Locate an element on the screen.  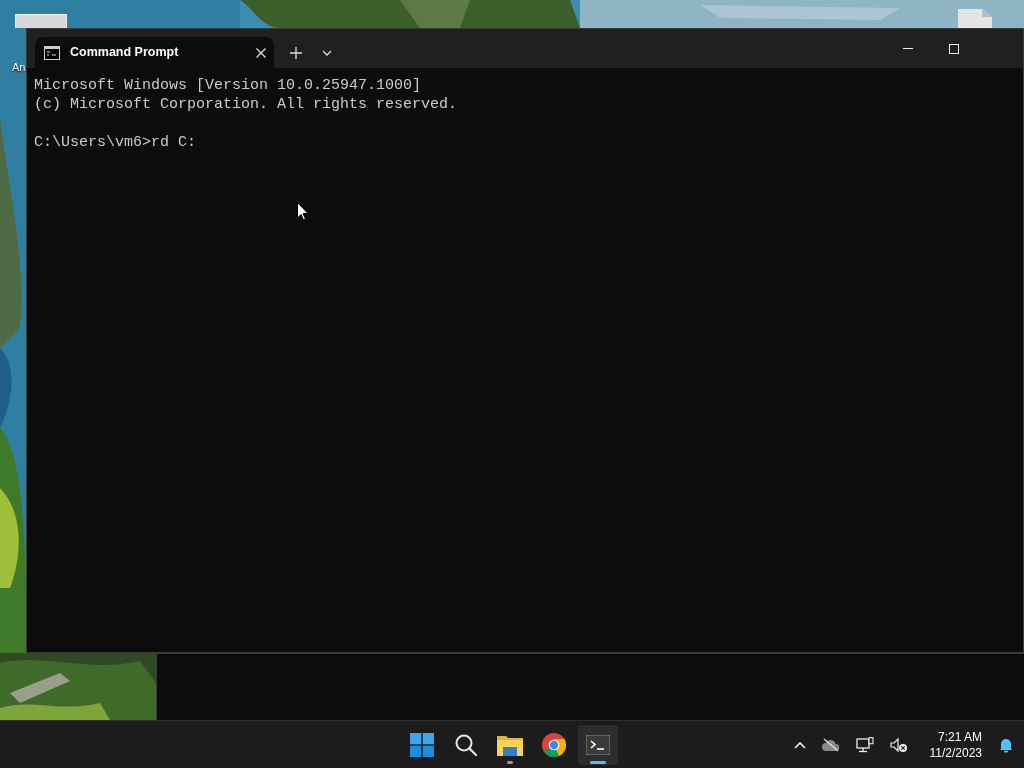
console-line: Microsoft Windows [Version 10.0.25947.1000] is located at coordinates (228, 85).